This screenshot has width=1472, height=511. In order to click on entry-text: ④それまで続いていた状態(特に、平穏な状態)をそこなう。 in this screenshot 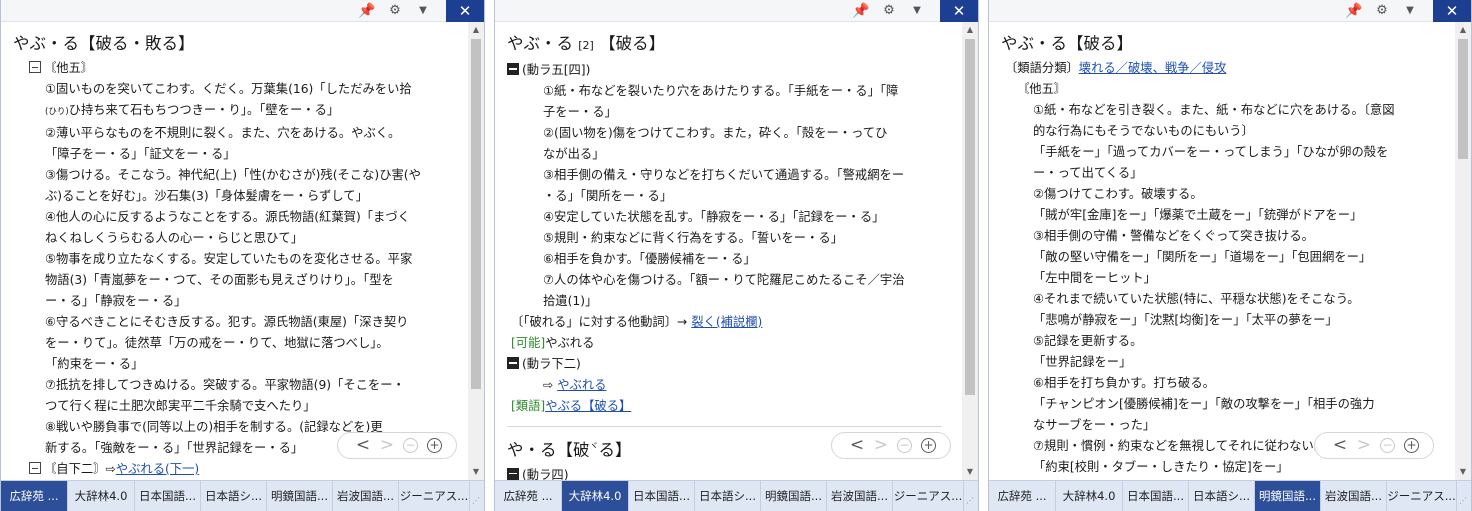, I will do `click(1196, 299)`.